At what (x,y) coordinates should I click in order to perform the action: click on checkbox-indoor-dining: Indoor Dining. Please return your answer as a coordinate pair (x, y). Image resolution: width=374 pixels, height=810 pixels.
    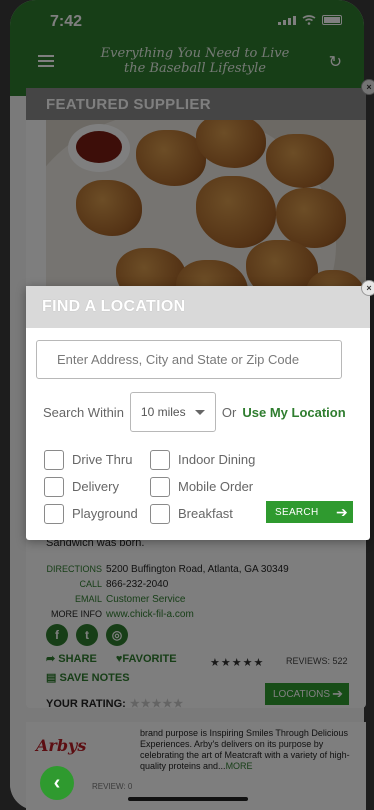
    Looking at the image, I should click on (203, 459).